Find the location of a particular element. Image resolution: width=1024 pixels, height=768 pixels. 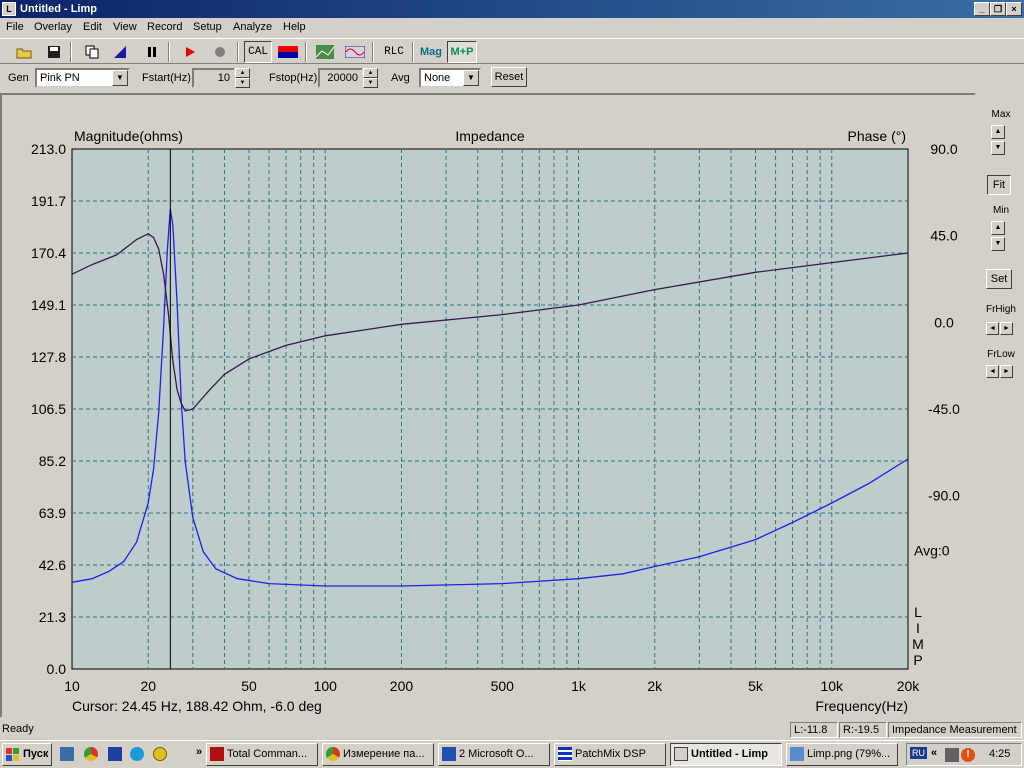

play-icon is located at coordinates (189, 52).